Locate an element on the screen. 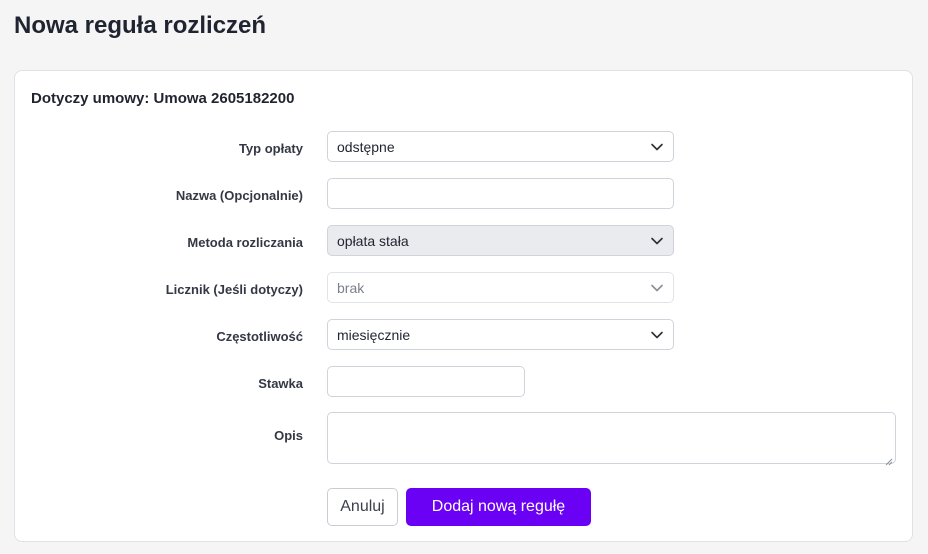 The image size is (928, 554). billing-method-select: opłata stała is located at coordinates (500, 240).